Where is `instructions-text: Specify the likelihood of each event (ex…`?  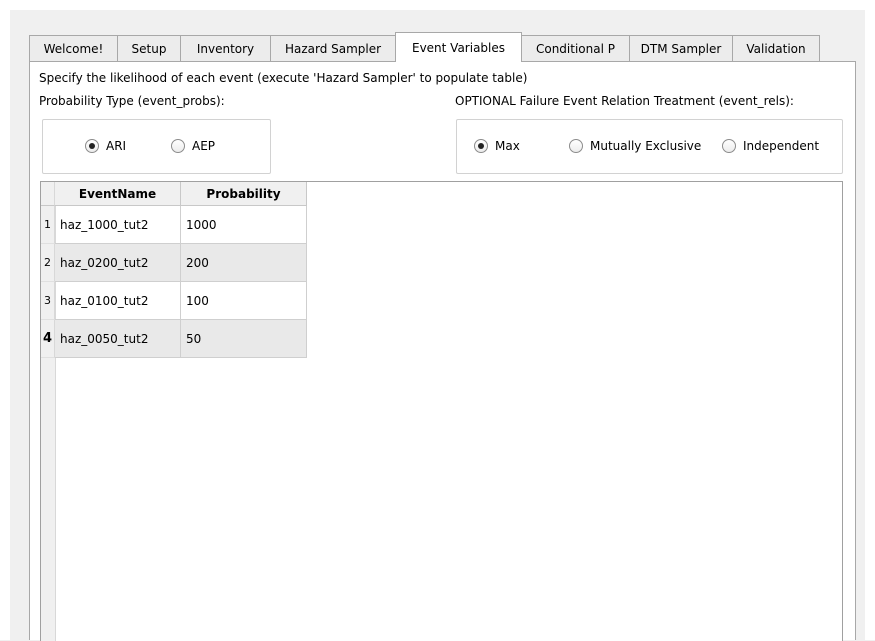
instructions-text: Specify the likelihood of each event (ex… is located at coordinates (283, 78).